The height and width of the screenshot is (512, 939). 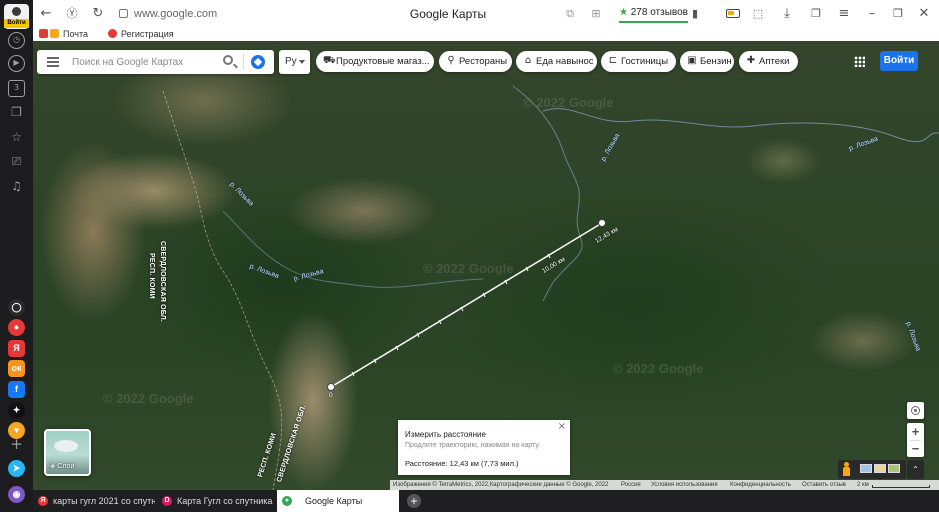 What do you see at coordinates (915, 469) in the screenshot?
I see `chevron-up-icon: ⌃` at bounding box center [915, 469].